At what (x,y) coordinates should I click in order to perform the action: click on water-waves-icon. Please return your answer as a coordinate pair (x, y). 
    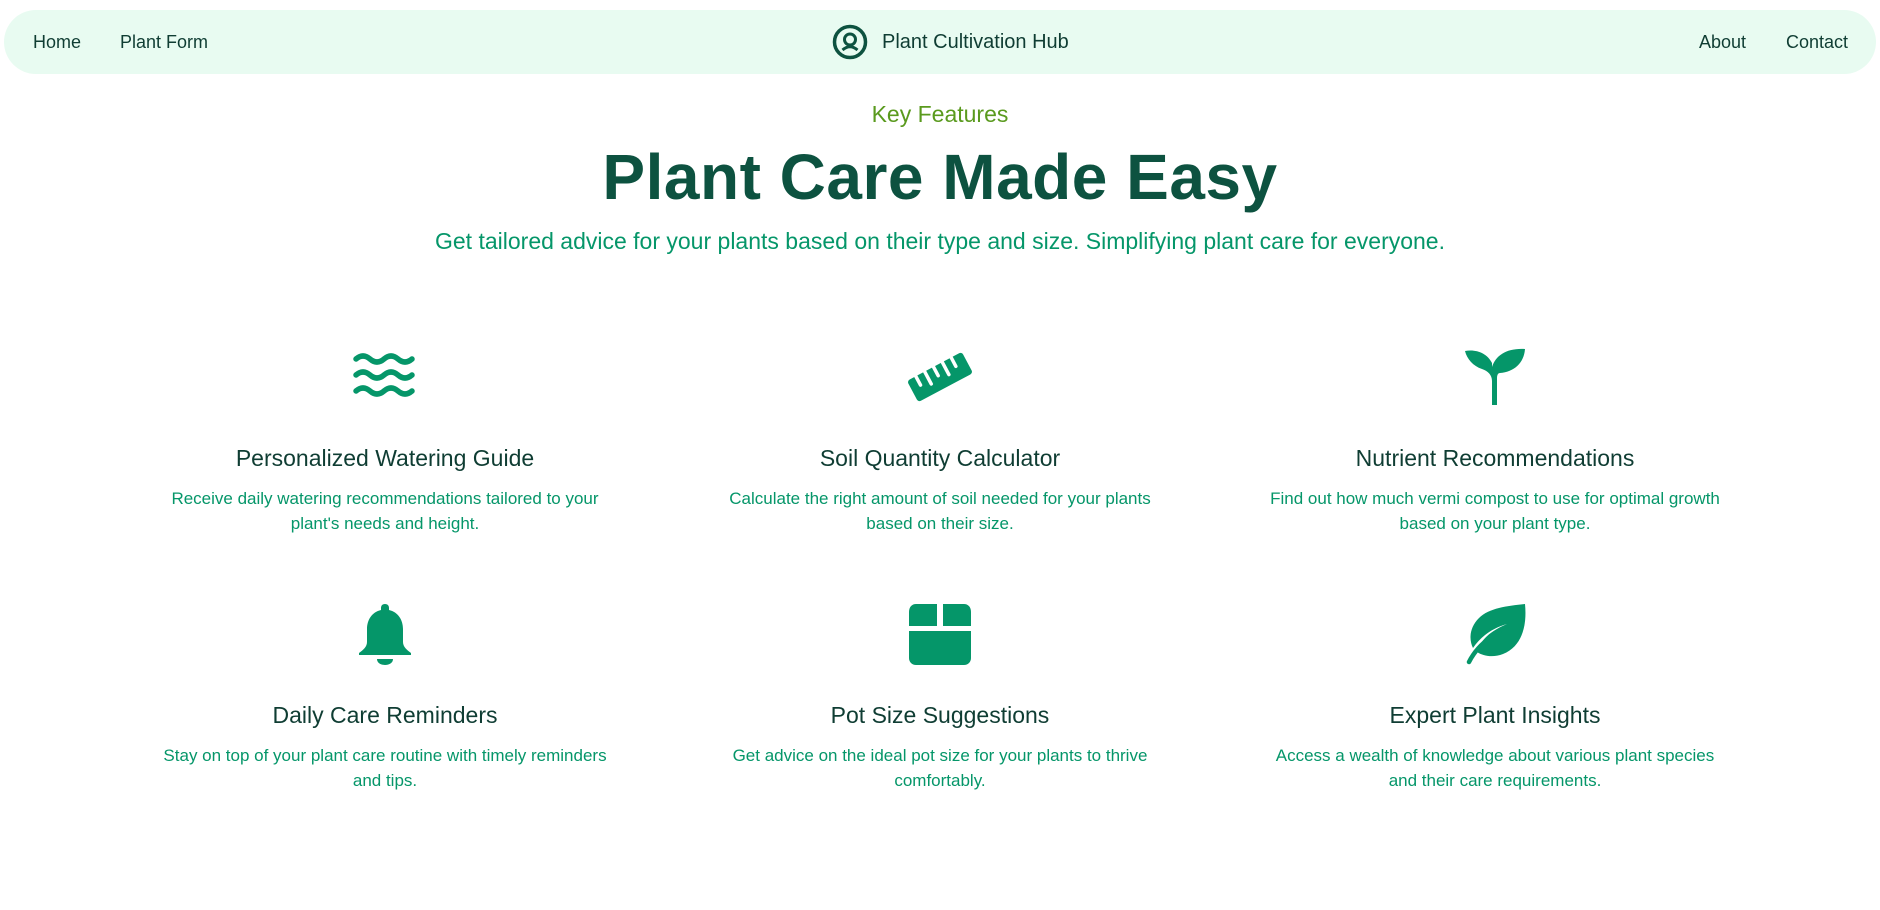
    Looking at the image, I should click on (384, 375).